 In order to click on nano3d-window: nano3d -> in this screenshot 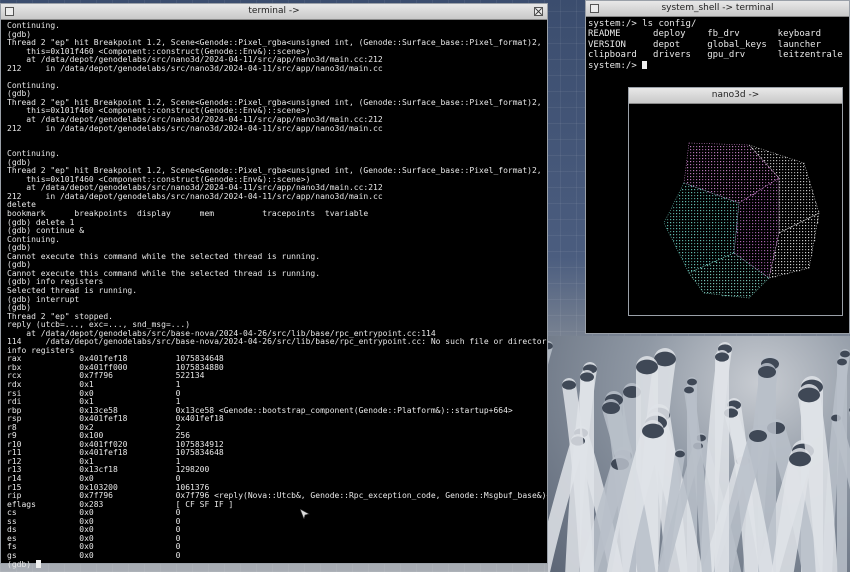, I will do `click(735, 201)`.